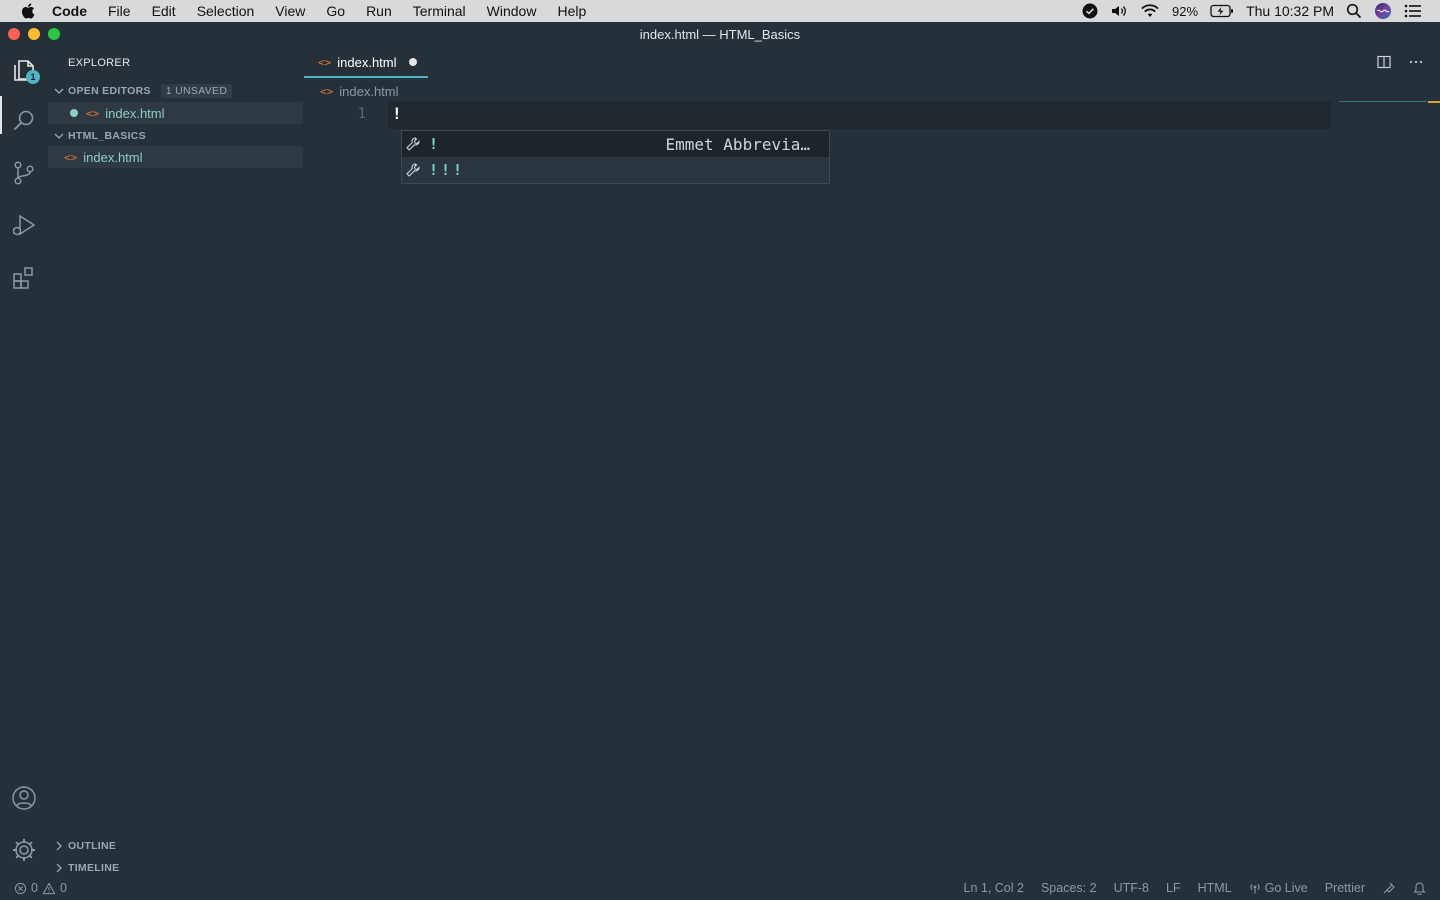 This screenshot has width=1440, height=900. Describe the element at coordinates (1185, 11) in the screenshot. I see `battery-percent: 92%` at that location.